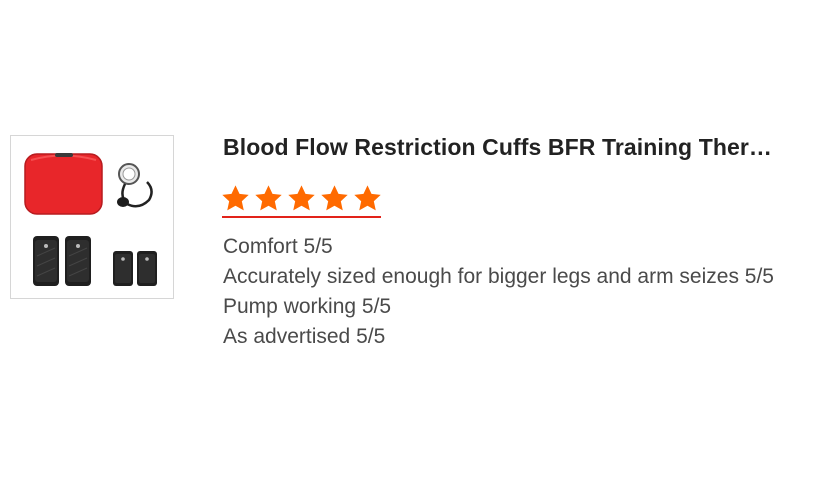 The height and width of the screenshot is (485, 838). What do you see at coordinates (301, 217) in the screenshot?
I see `rating-underline` at bounding box center [301, 217].